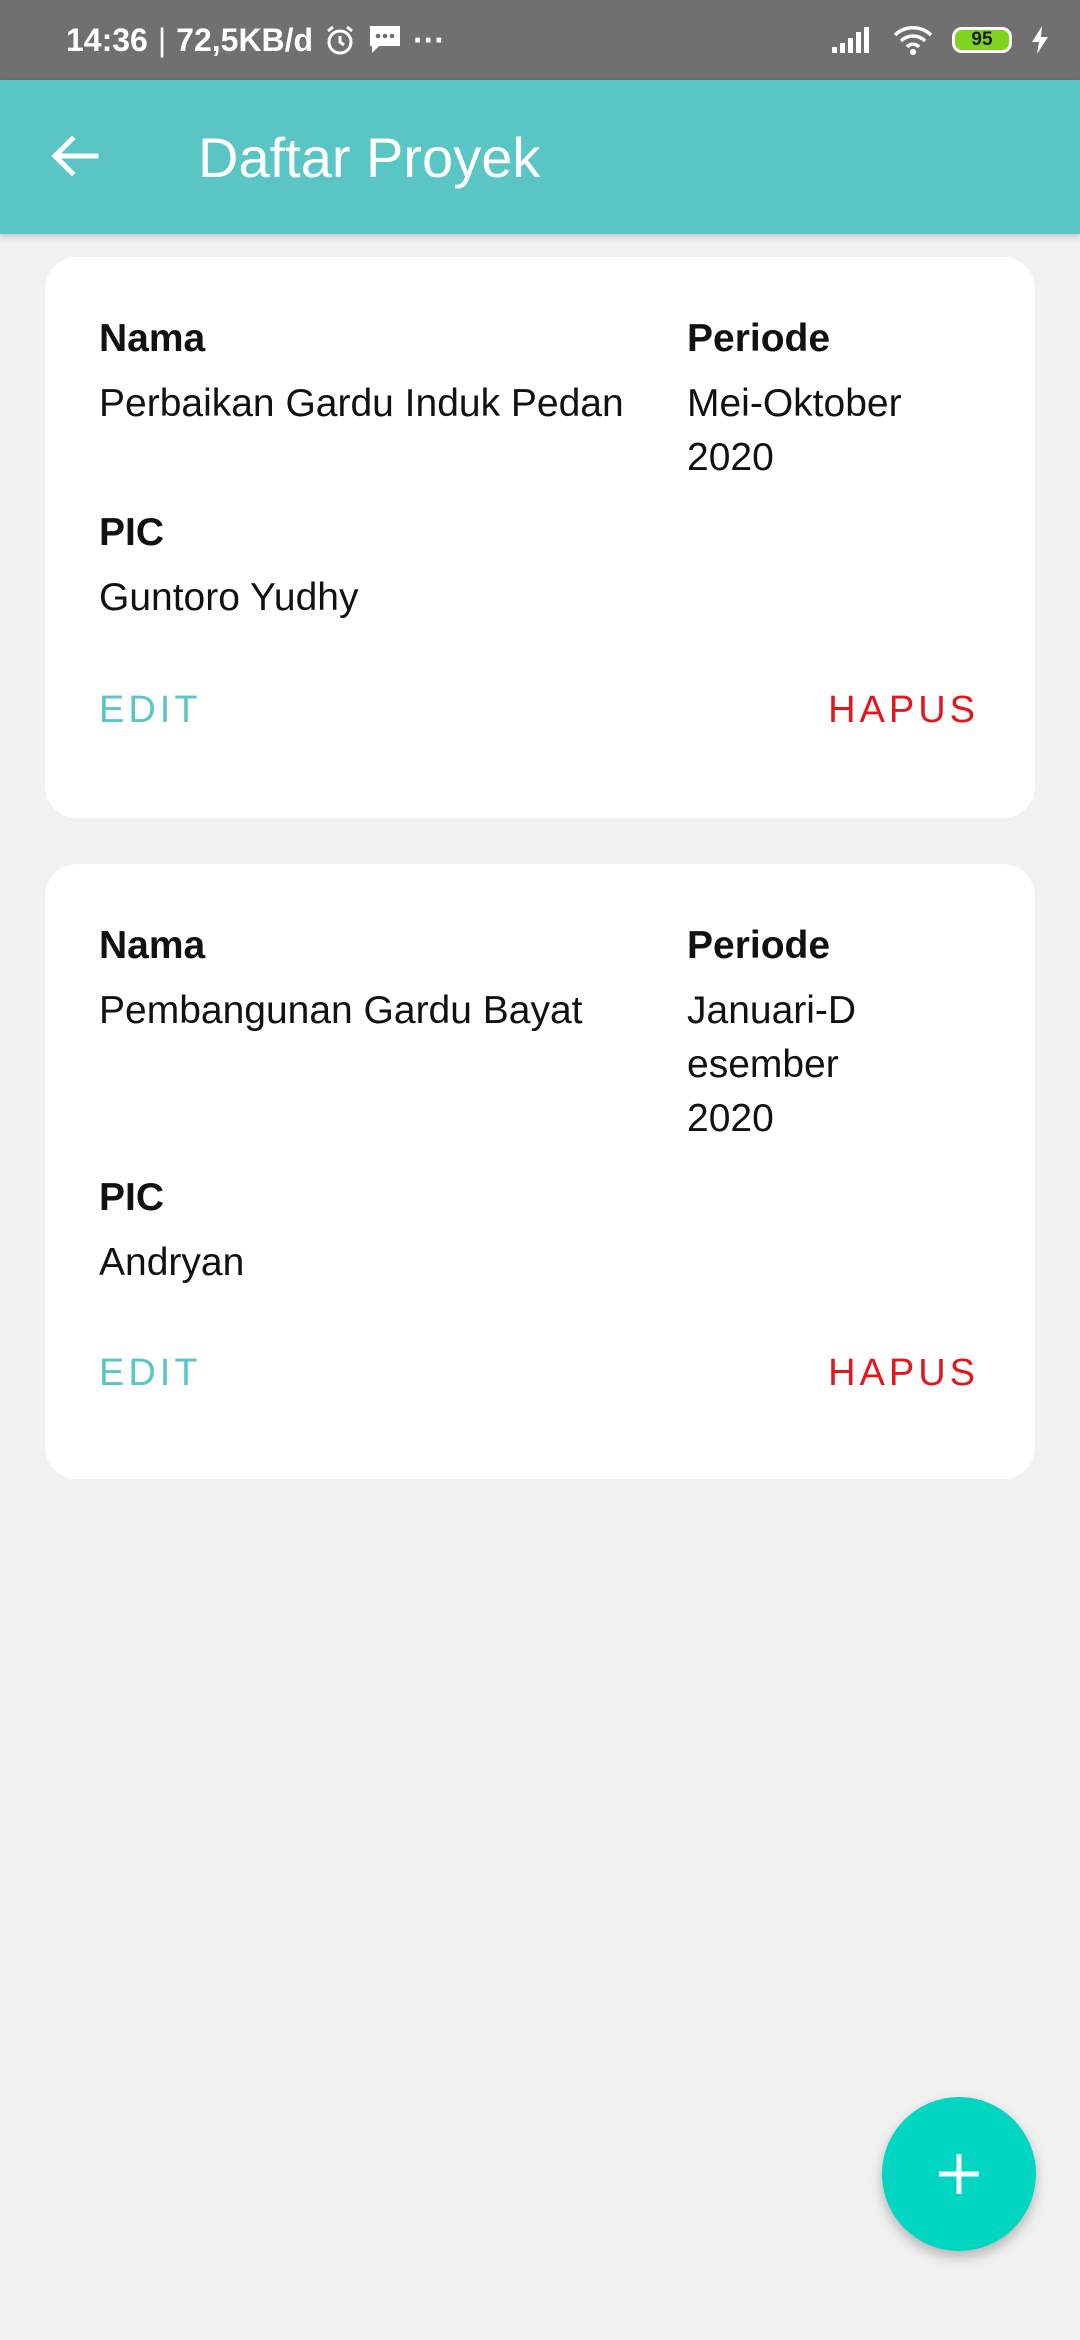  I want to click on project-name: Perbaikan Gardu Induk Pedan, so click(361, 403).